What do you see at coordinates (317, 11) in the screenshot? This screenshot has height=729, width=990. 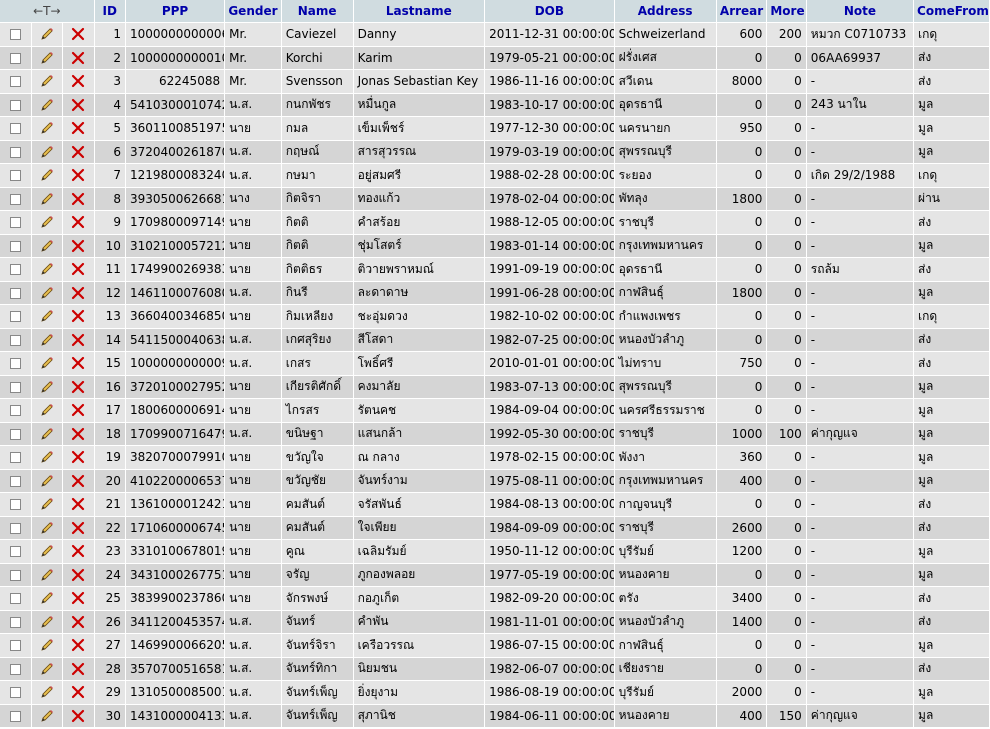 I see `column-header-name: Name` at bounding box center [317, 11].